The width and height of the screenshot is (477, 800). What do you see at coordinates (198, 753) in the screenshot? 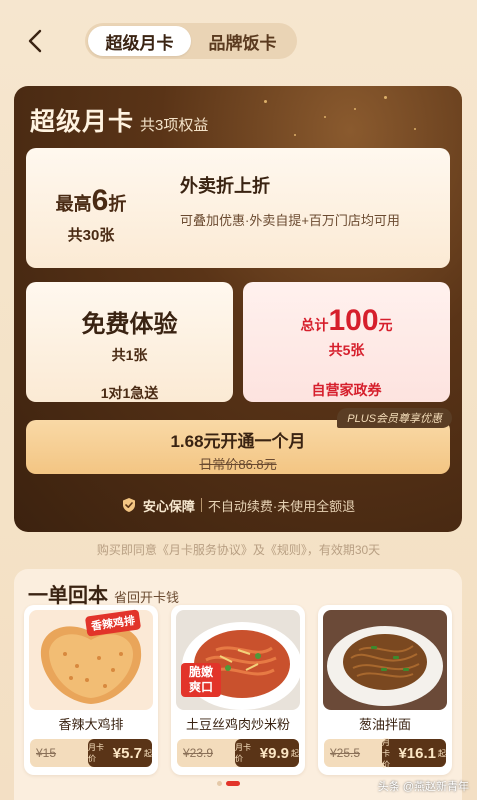
I see `original-price: ¥23.9` at bounding box center [198, 753].